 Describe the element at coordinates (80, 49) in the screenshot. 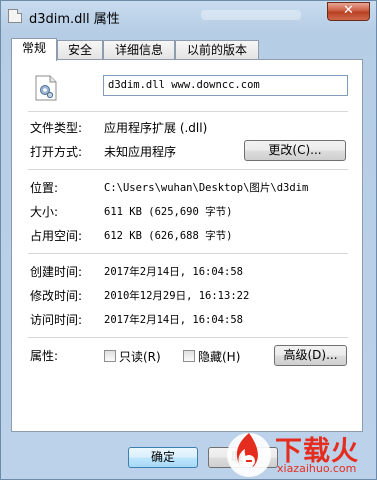

I see `tab-security: 安全` at that location.